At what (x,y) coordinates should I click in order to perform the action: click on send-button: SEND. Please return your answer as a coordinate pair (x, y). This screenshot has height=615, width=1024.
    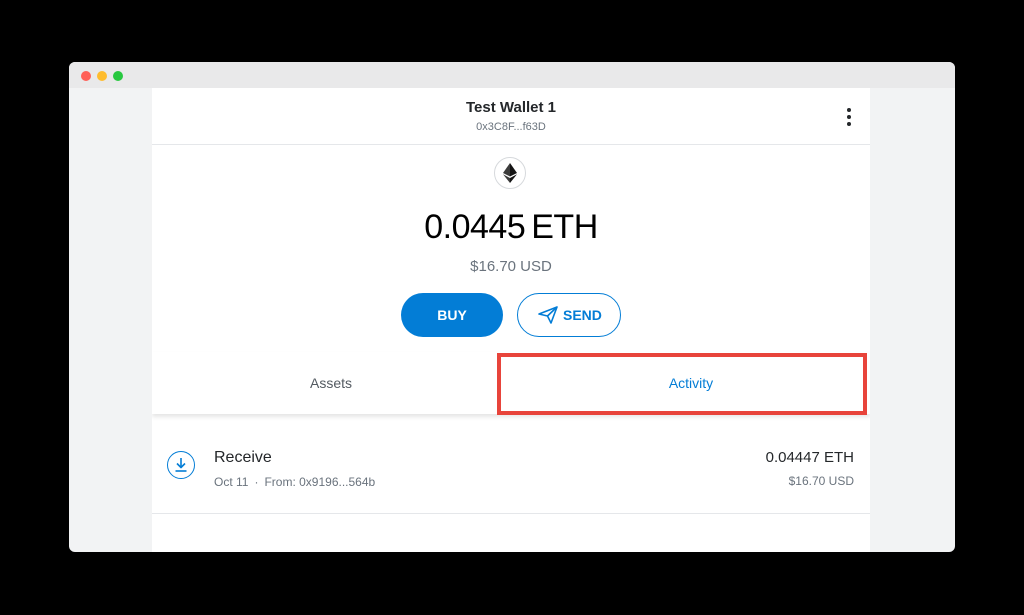
    Looking at the image, I should click on (569, 315).